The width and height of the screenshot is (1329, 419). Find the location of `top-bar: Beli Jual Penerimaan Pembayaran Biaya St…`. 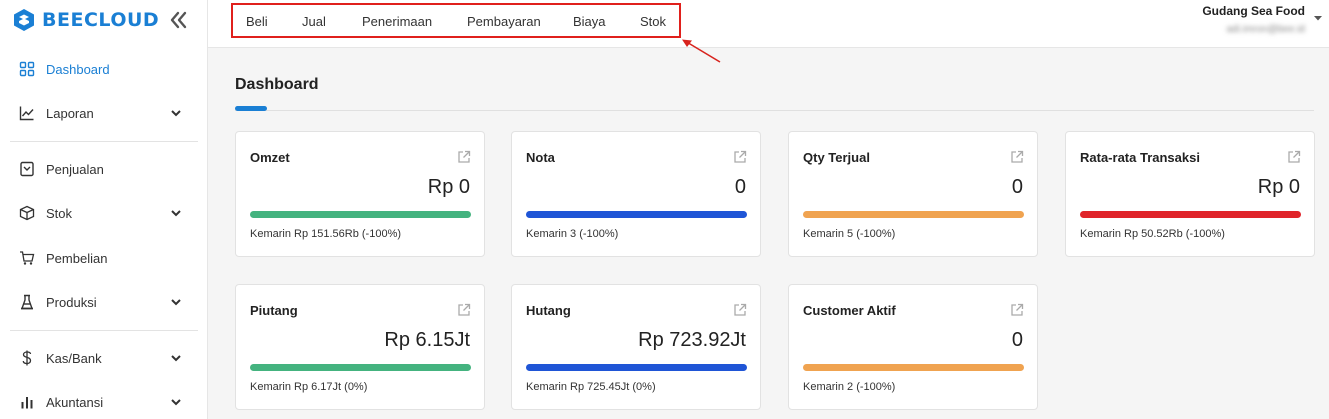

top-bar: Beli Jual Penerimaan Pembayaran Biaya St… is located at coordinates (768, 24).